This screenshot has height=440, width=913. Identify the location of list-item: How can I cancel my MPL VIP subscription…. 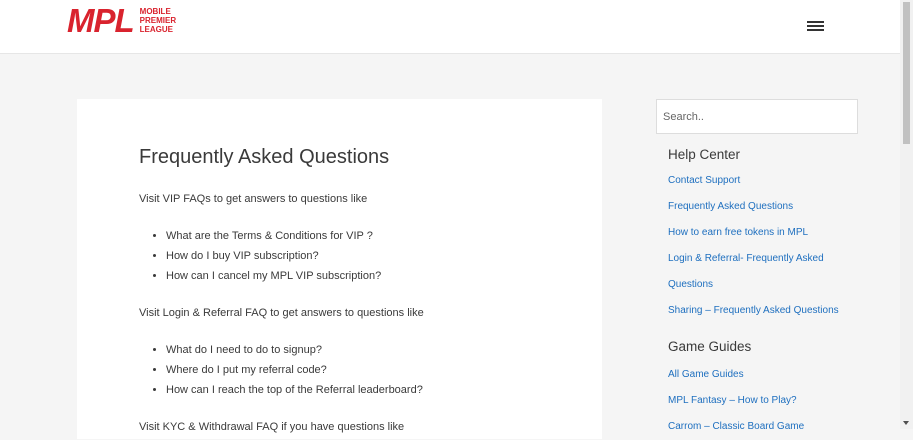
(372, 276).